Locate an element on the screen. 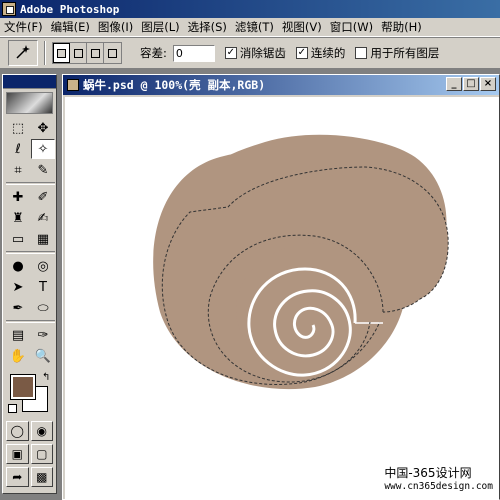  menu-image: 图像(I) is located at coordinates (115, 27).